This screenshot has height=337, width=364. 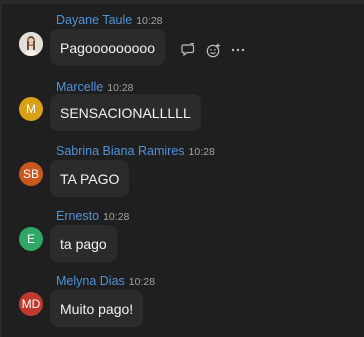 I want to click on avatar: MD, so click(x=31, y=304).